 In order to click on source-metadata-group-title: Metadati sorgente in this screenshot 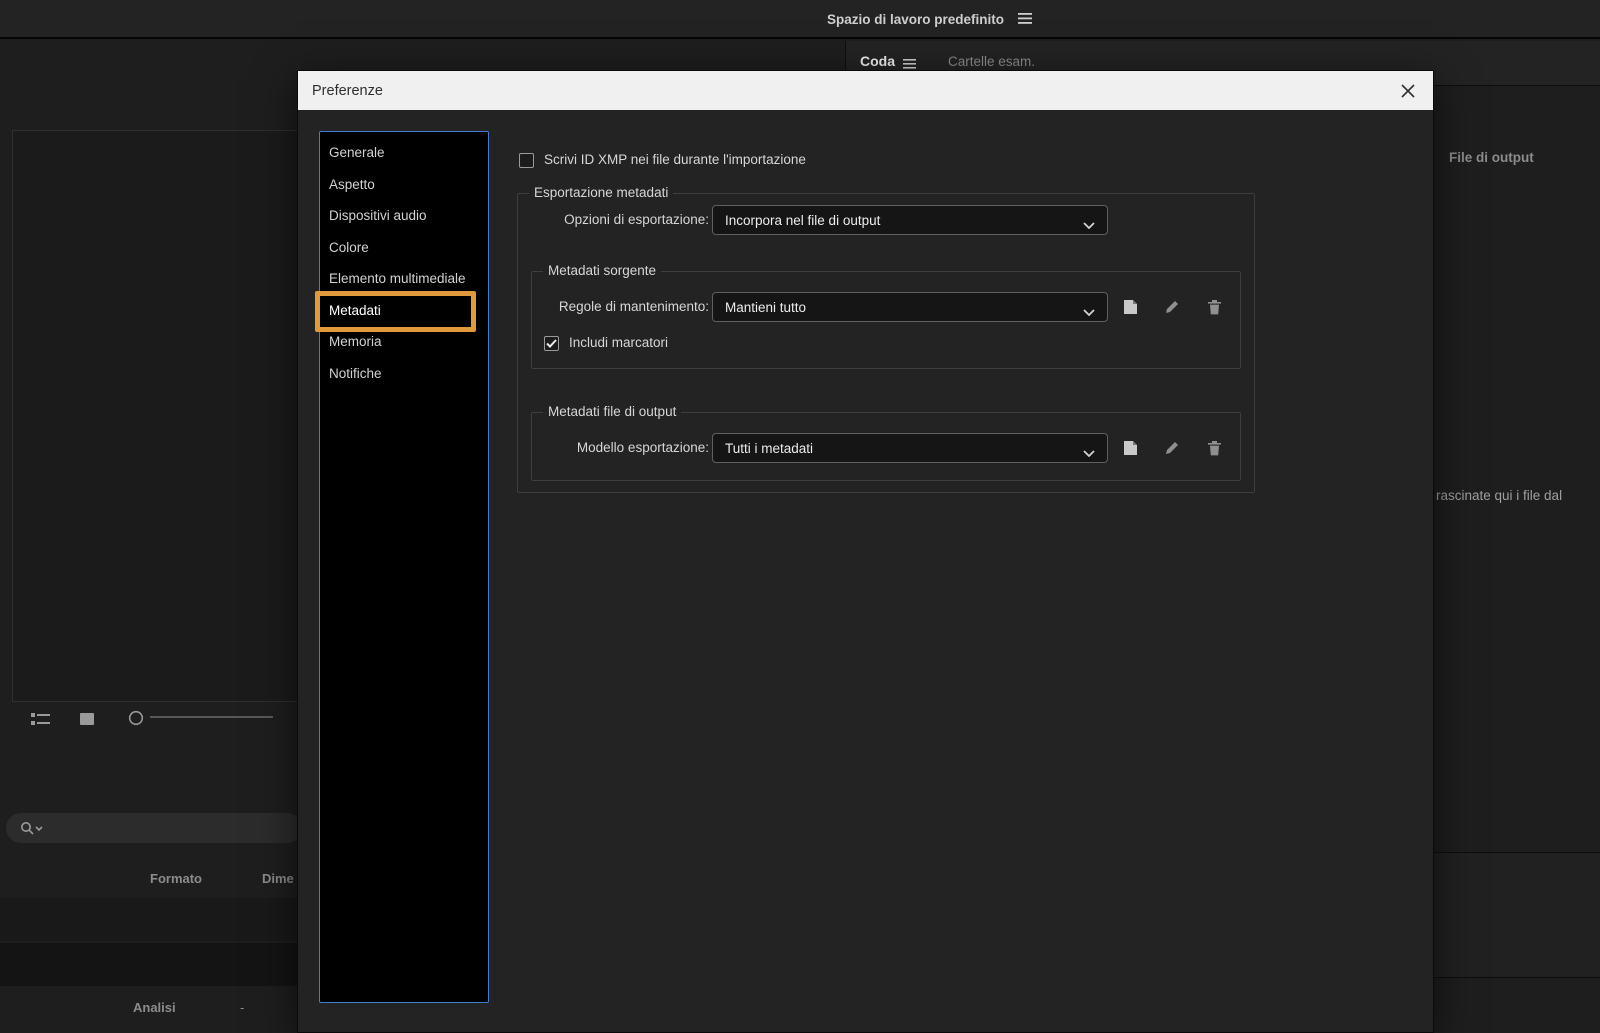, I will do `click(602, 270)`.